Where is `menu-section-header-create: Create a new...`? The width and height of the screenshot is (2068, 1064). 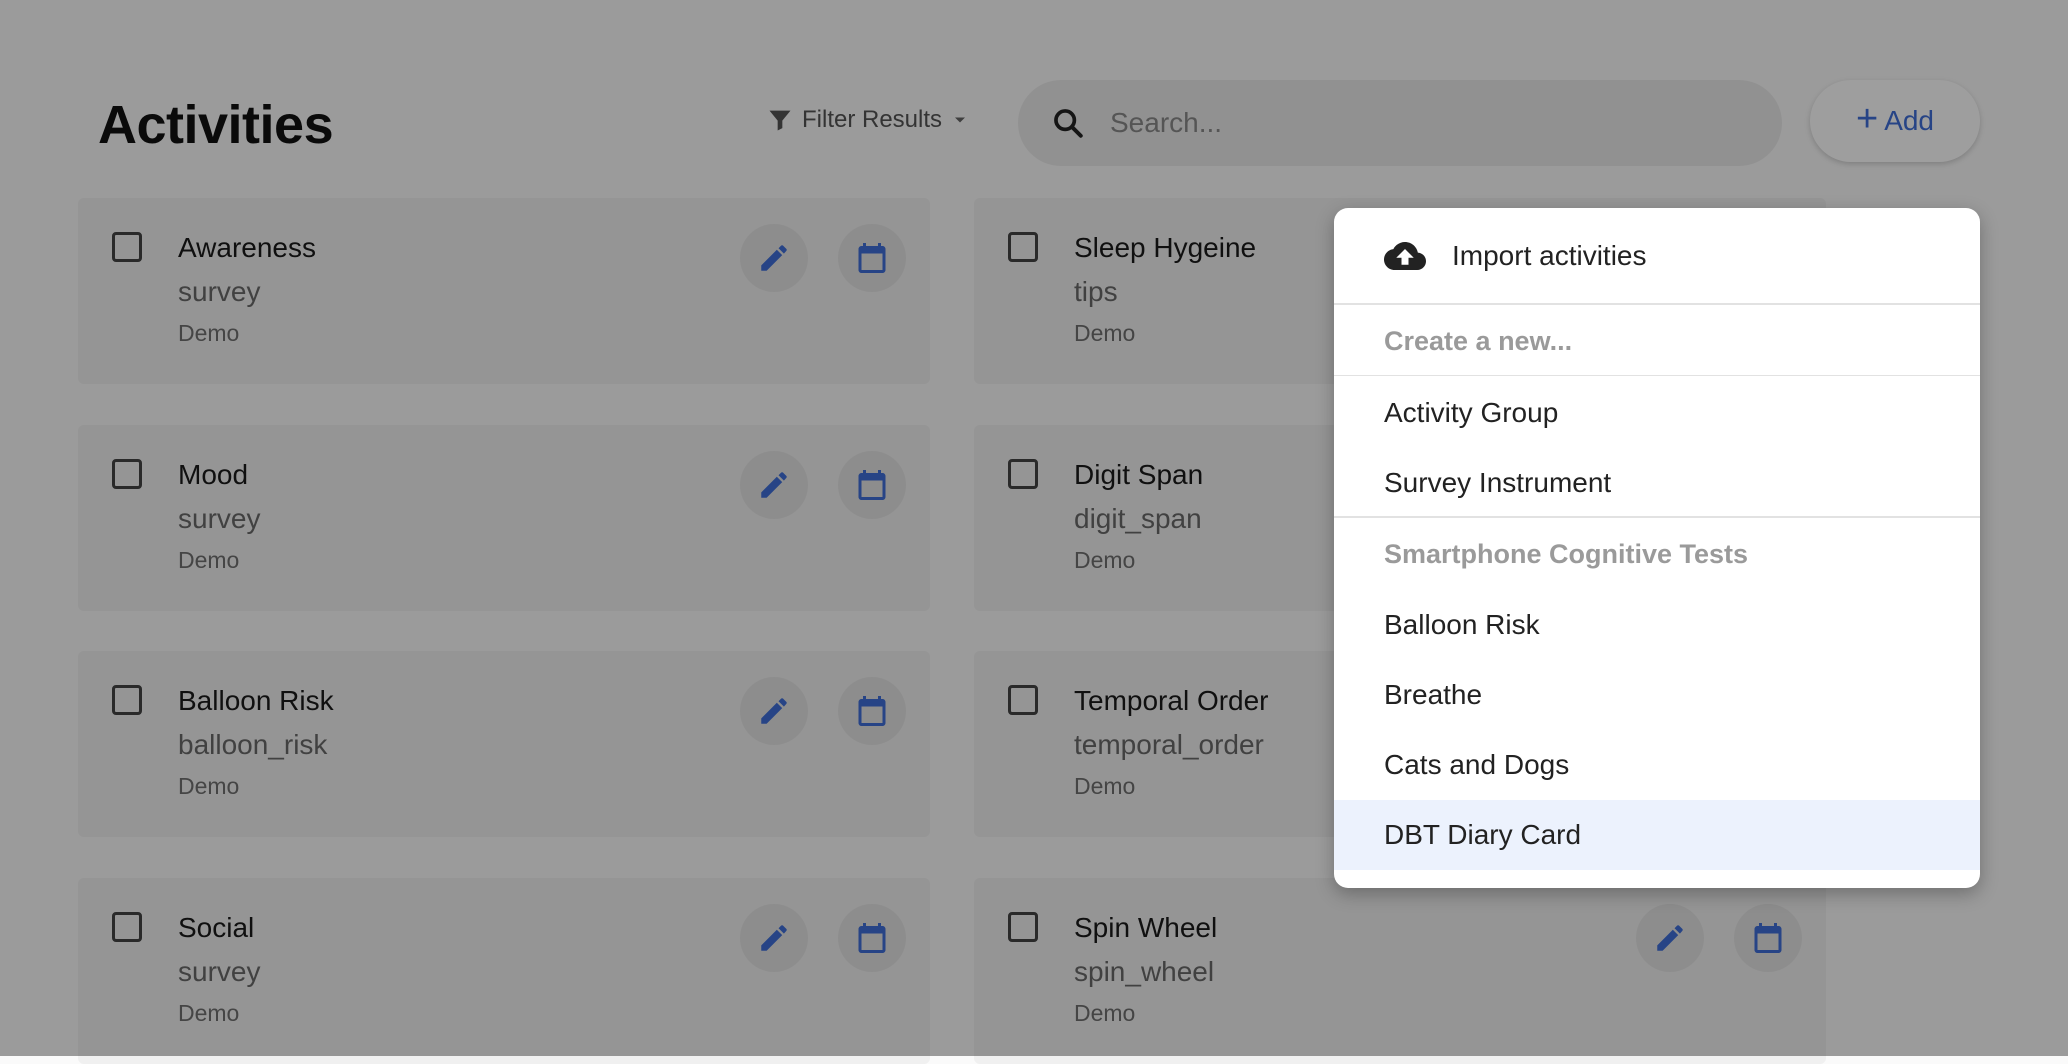
menu-section-header-create: Create a new... is located at coordinates (1478, 340).